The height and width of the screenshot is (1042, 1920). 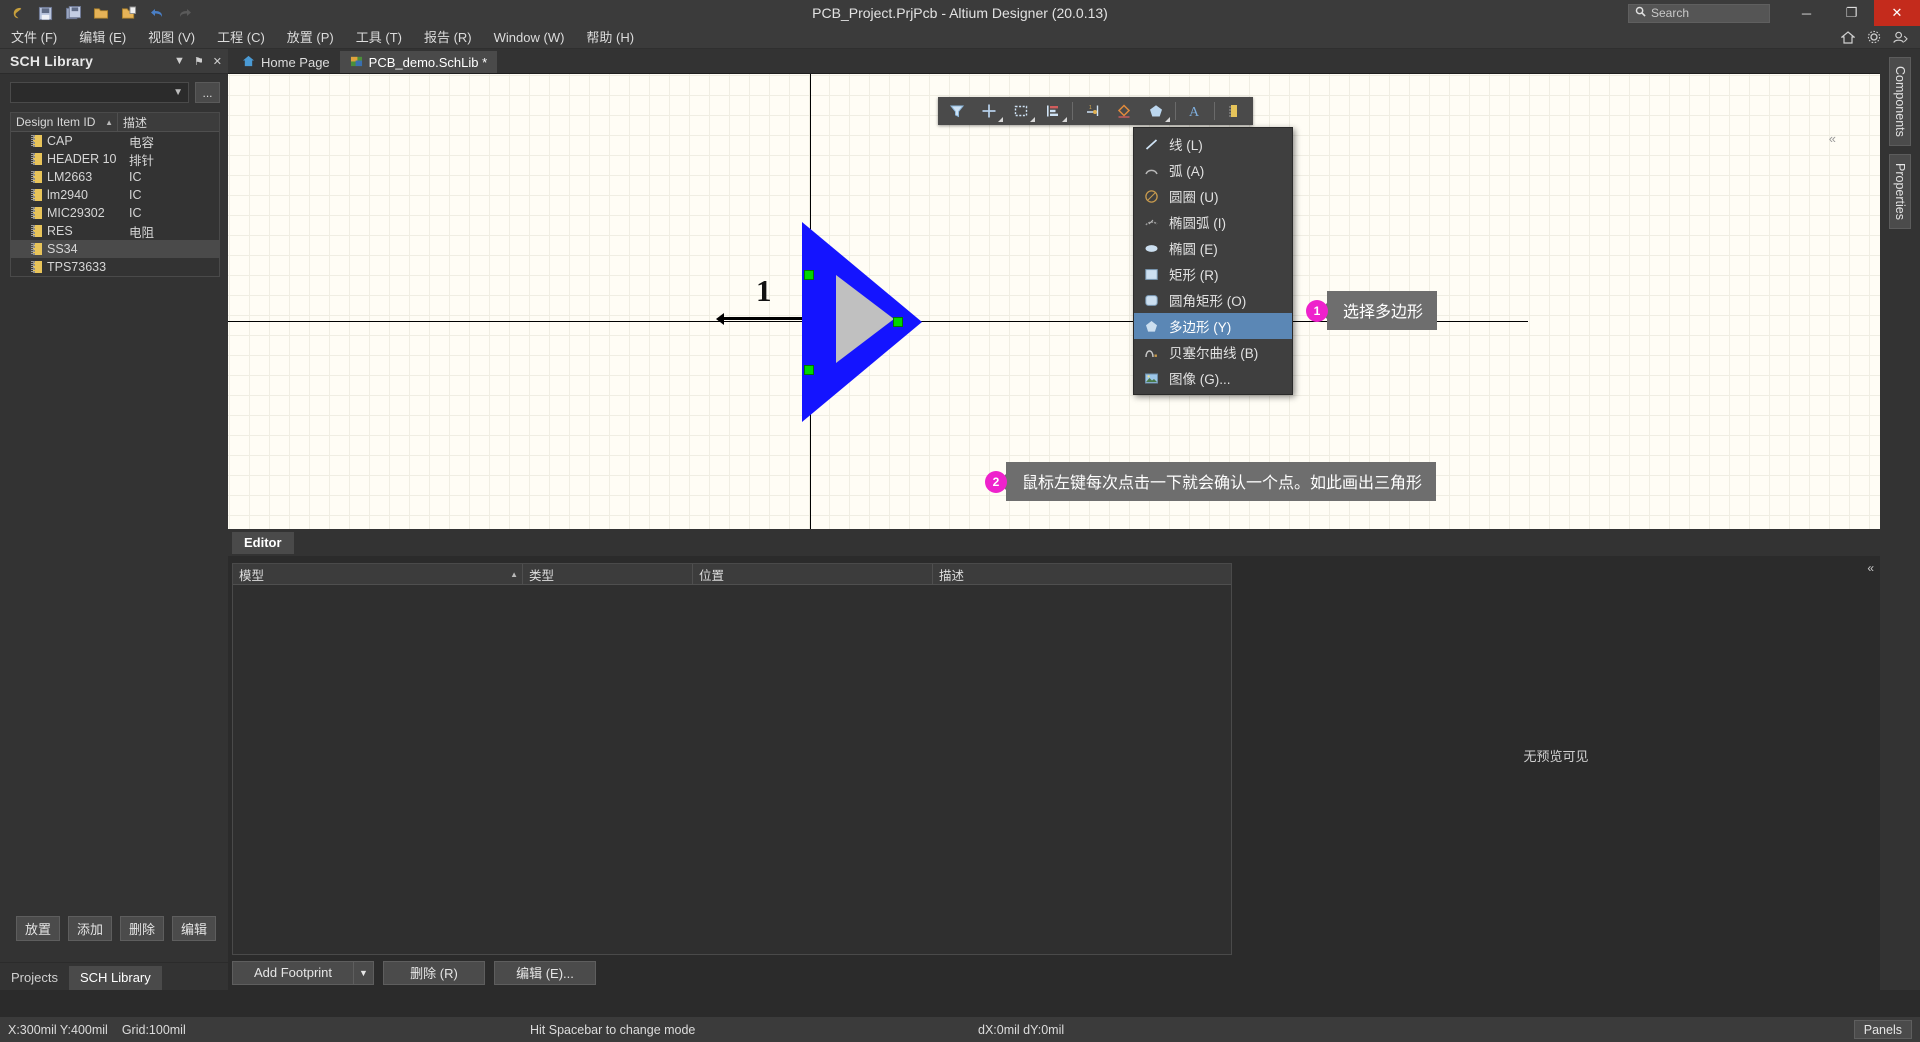 I want to click on maximize-restore-button: ❐, so click(x=1851, y=13).